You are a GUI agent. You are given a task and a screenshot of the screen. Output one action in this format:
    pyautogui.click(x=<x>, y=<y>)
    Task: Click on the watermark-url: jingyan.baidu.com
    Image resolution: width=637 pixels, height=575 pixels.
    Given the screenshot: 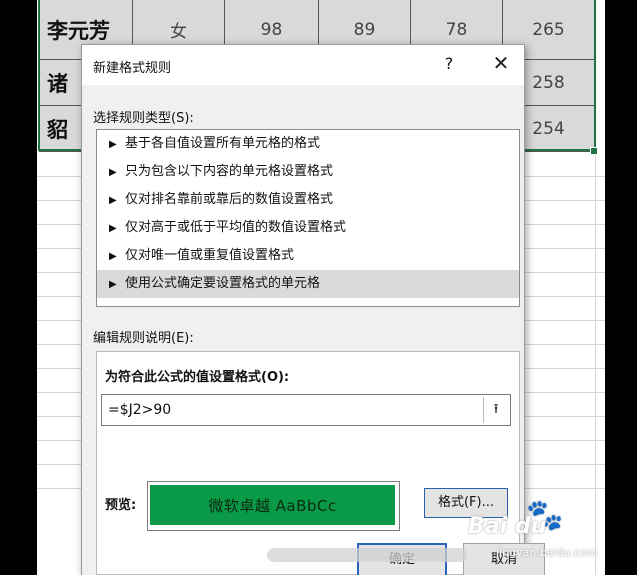 What is the action you would take?
    pyautogui.click(x=547, y=552)
    